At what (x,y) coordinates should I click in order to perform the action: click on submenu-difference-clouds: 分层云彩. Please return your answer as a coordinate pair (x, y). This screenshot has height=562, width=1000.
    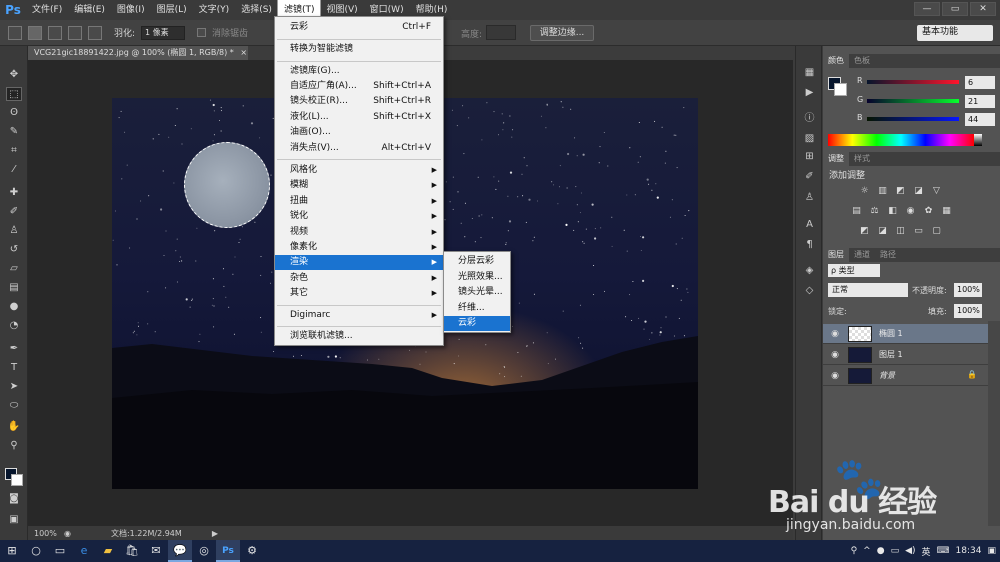
    Looking at the image, I should click on (477, 261).